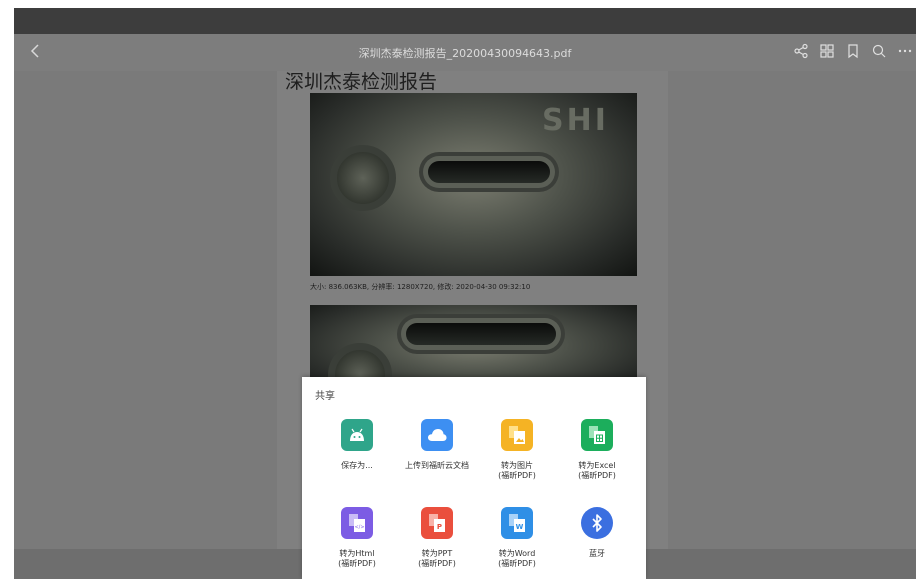 This screenshot has width=916, height=579. Describe the element at coordinates (520, 527) in the screenshot. I see `svg-text: W` at that location.